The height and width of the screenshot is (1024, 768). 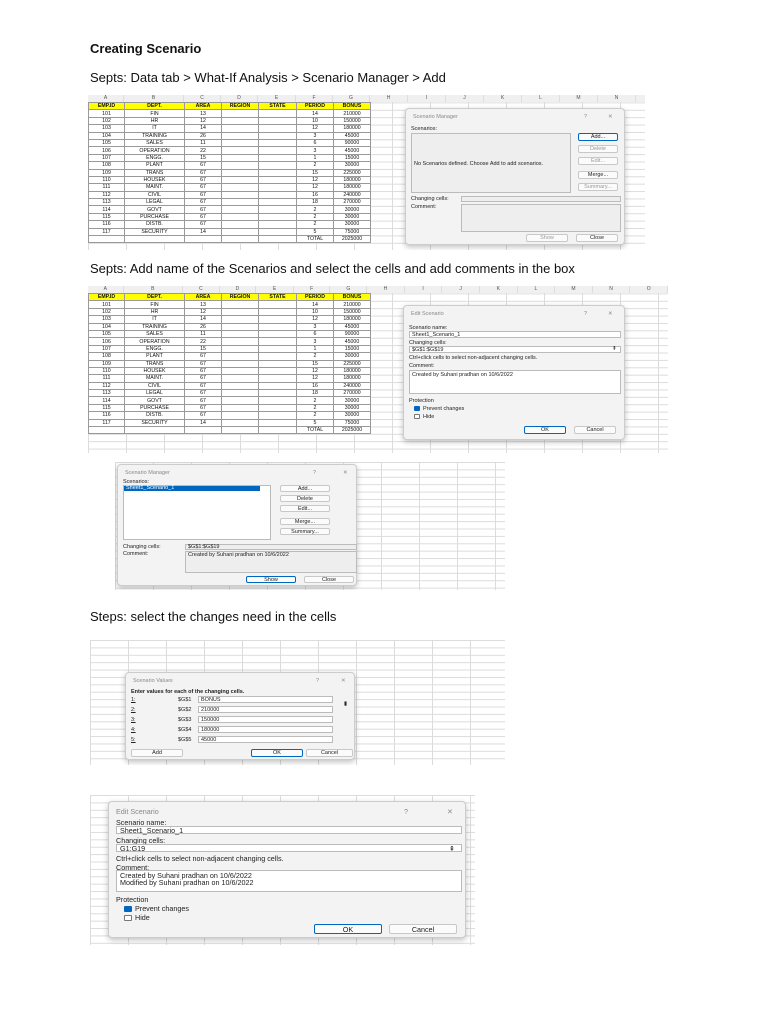 I want to click on column-header: A, so click(x=106, y=289).